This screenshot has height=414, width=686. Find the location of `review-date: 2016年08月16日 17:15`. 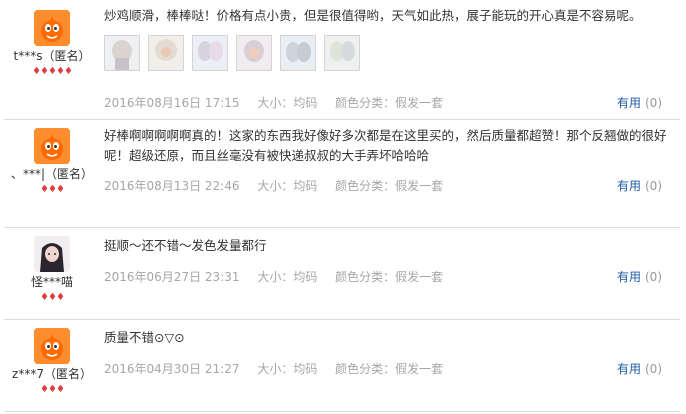

review-date: 2016年08月16日 17:15 is located at coordinates (172, 103).